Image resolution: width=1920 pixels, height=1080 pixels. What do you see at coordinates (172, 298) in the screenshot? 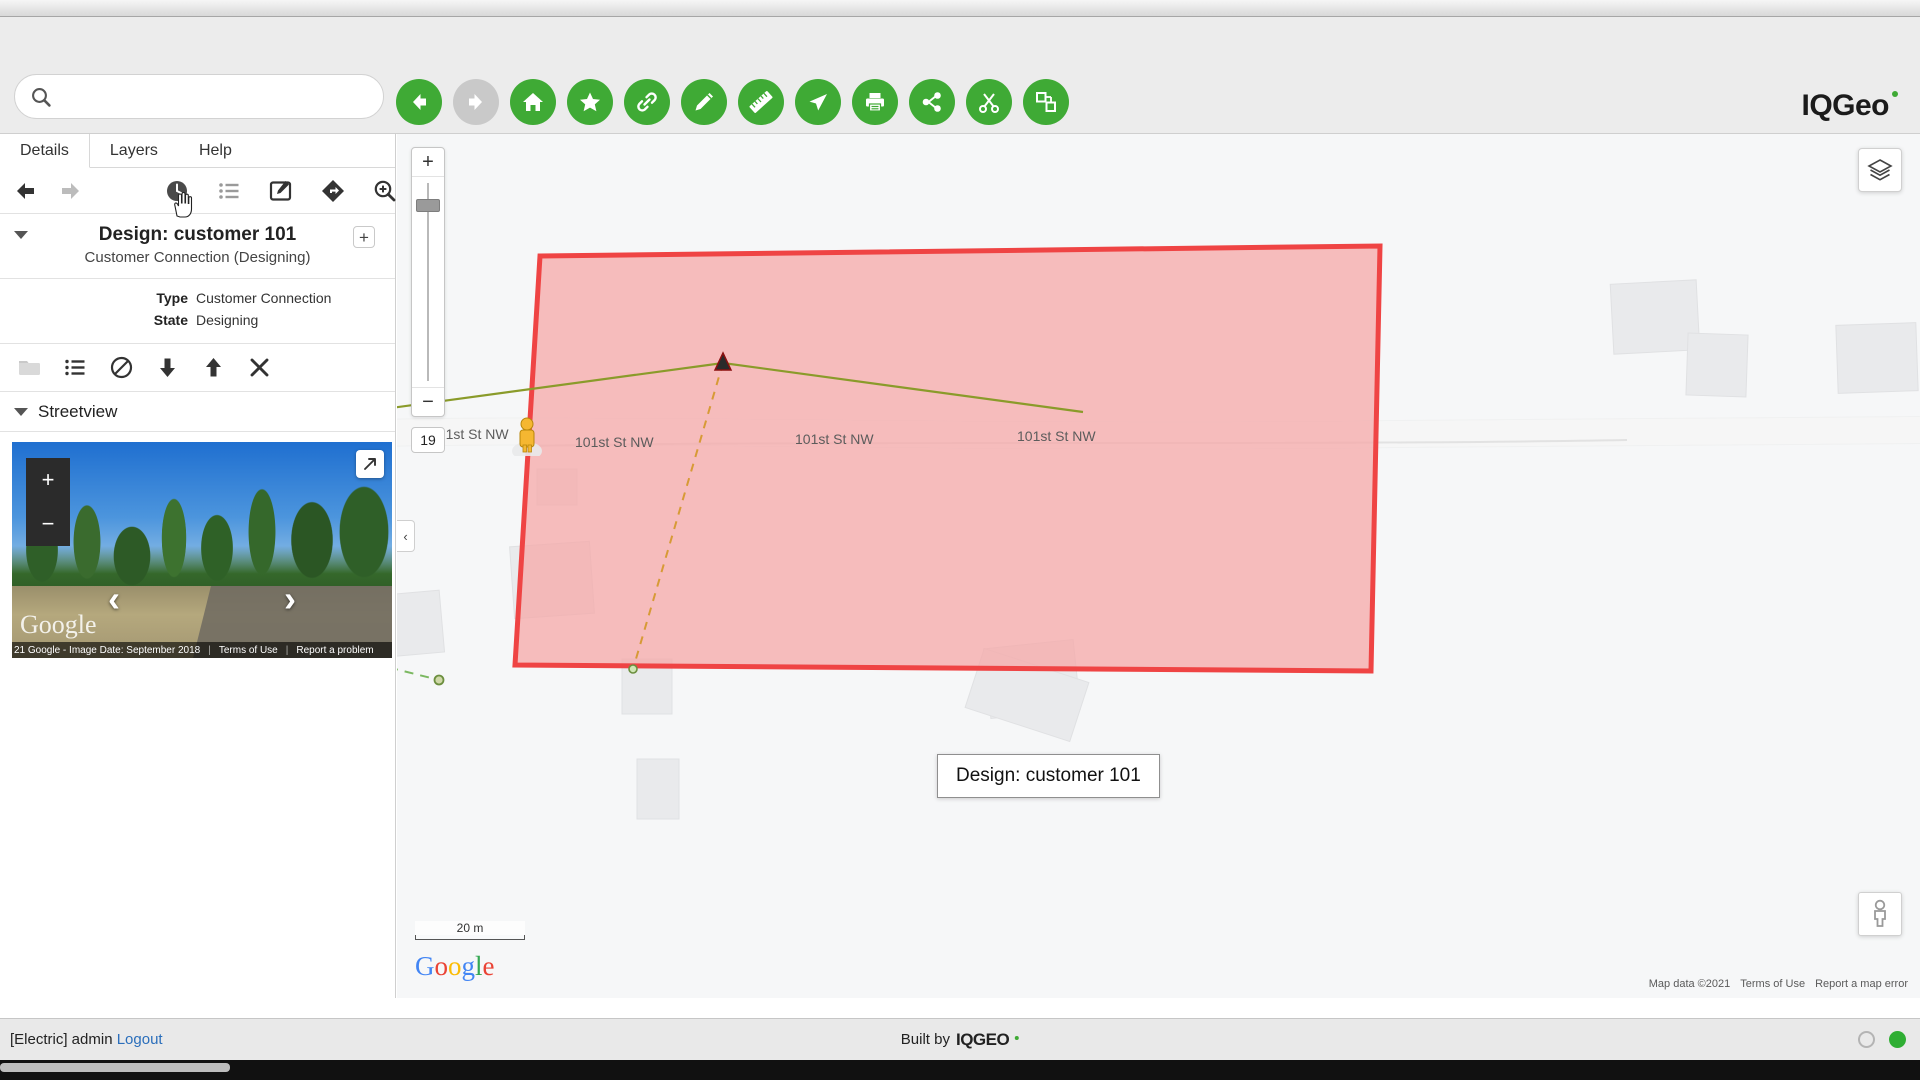
I see `property-key: Type` at bounding box center [172, 298].